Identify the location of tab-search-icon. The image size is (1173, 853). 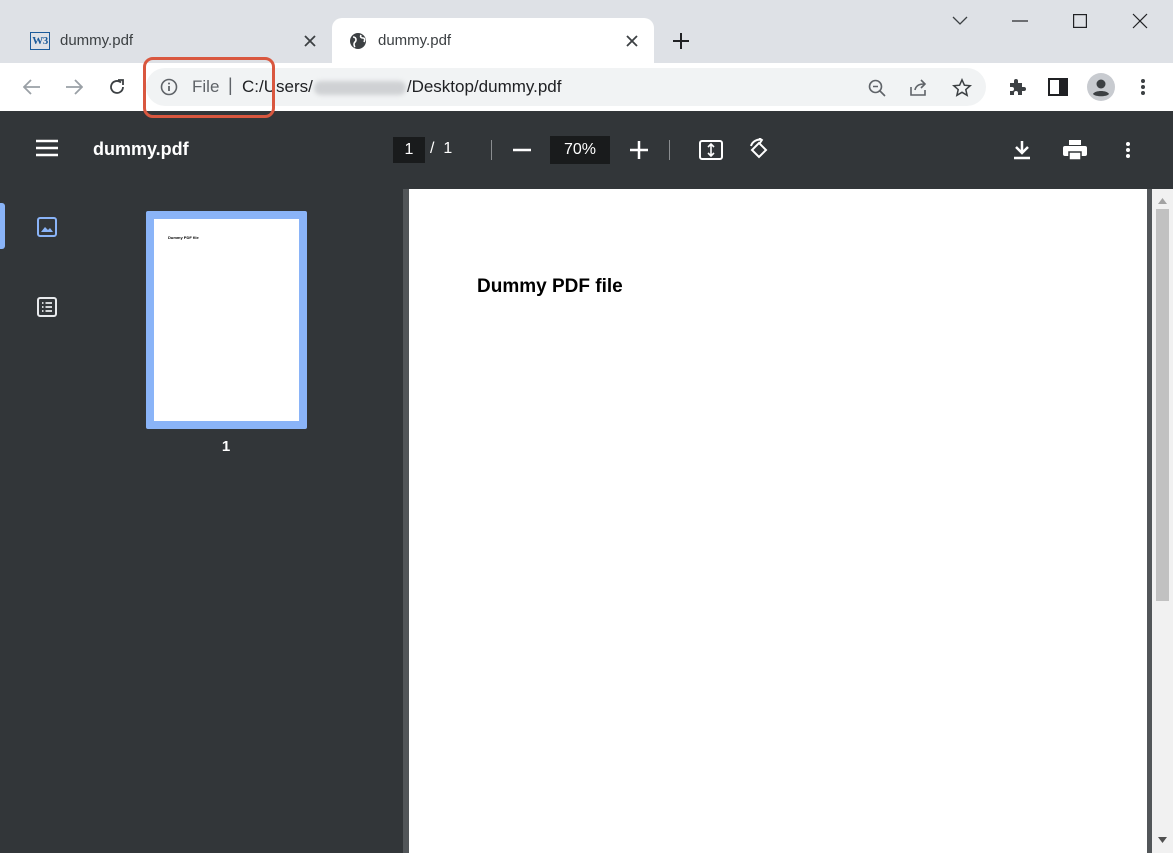
(960, 21).